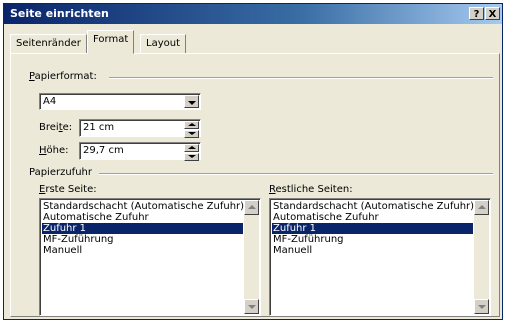 This screenshot has width=510, height=320. I want to click on paper-source-group-label: Papierzufuhr, so click(62, 172).